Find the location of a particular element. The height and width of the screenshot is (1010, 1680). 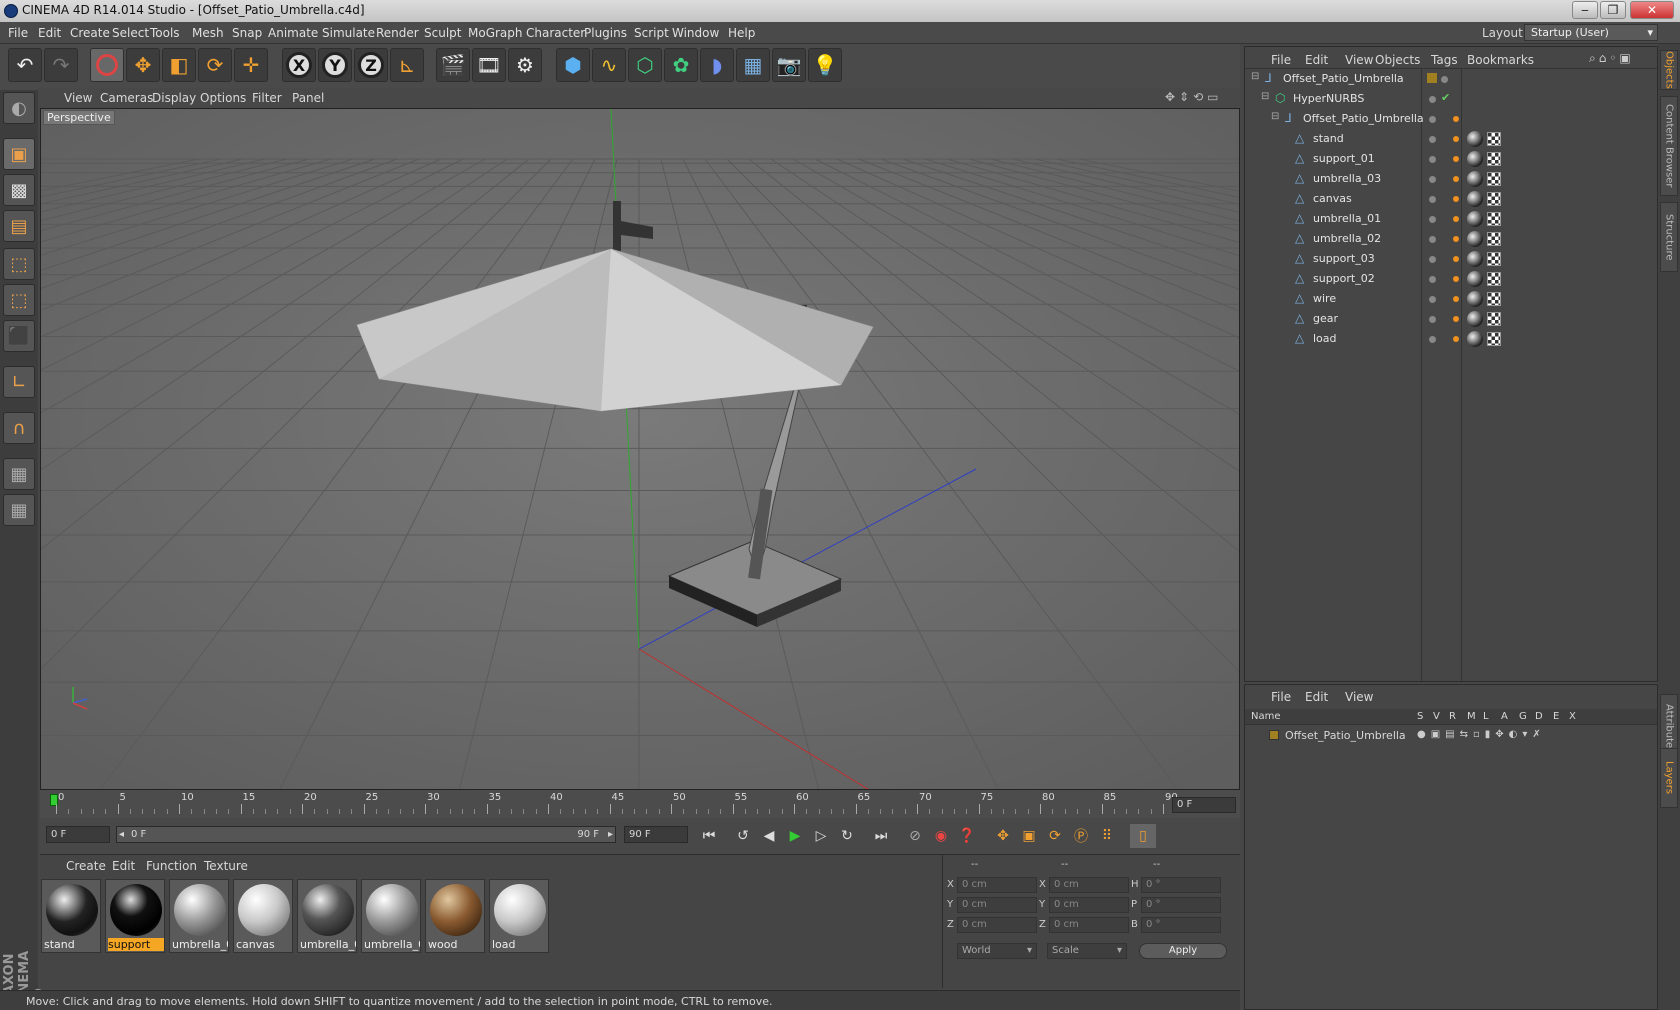

material-menu-texture: Texture is located at coordinates (226, 866).